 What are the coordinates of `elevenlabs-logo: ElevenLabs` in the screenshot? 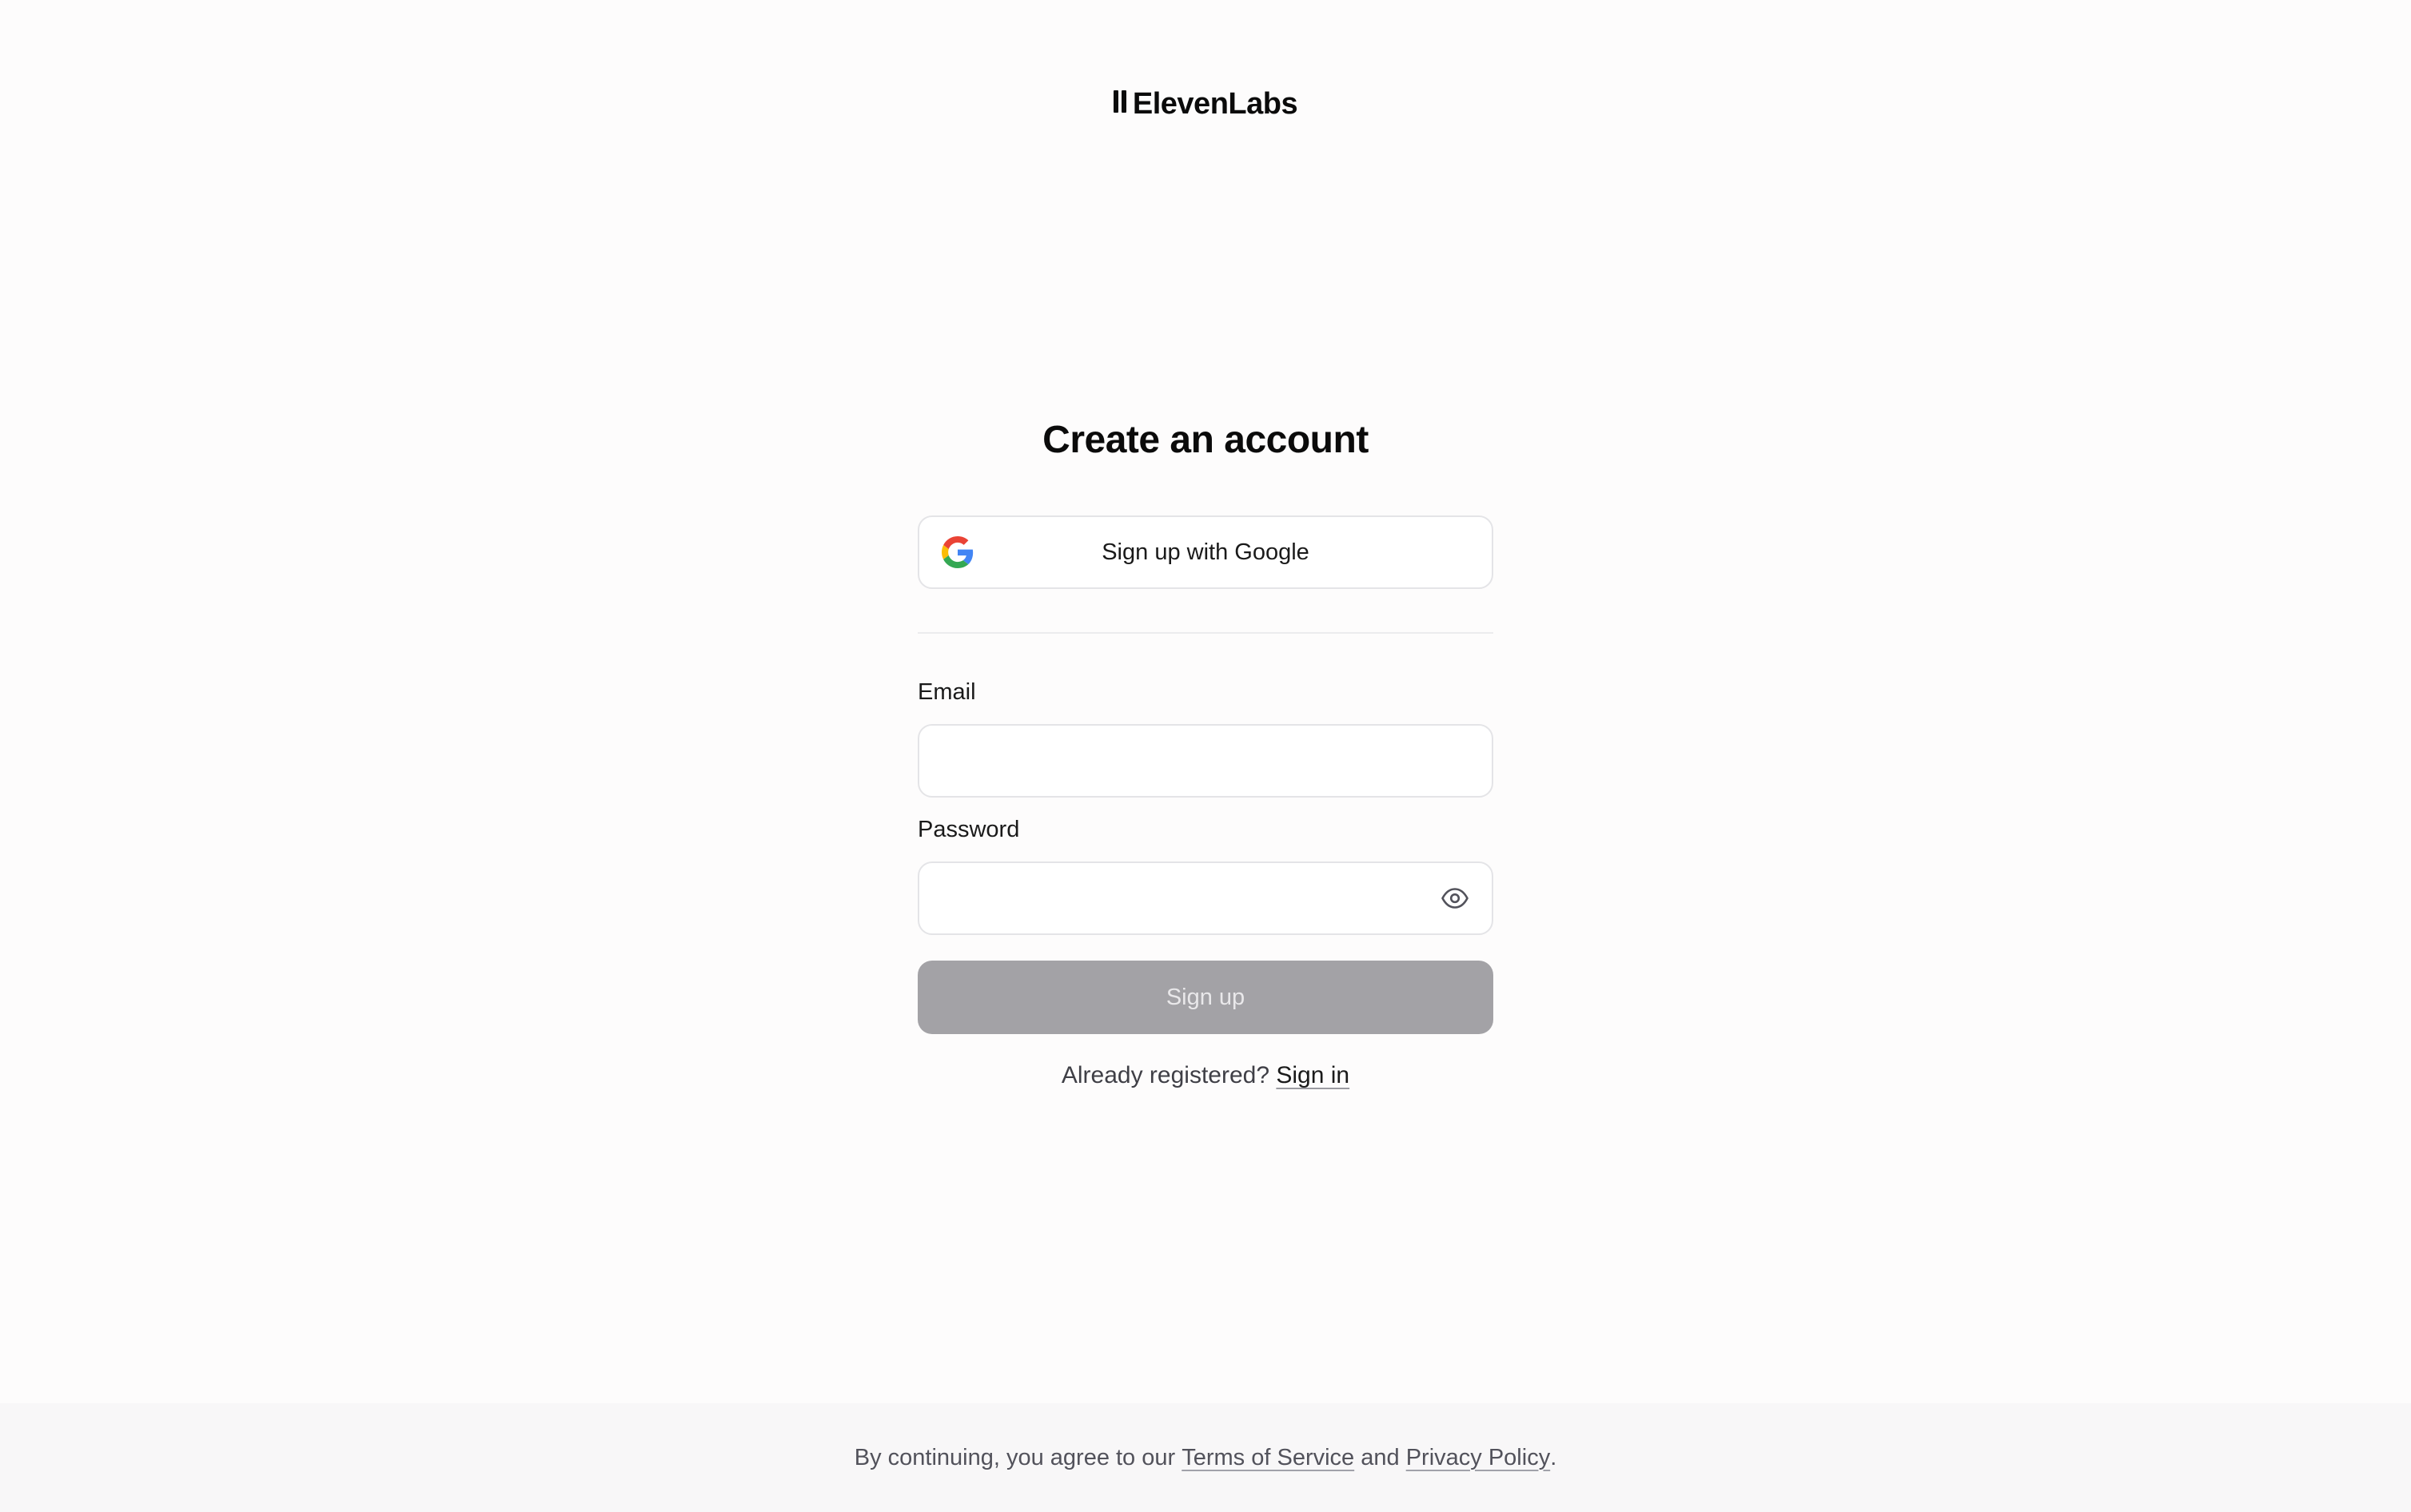 It's located at (1205, 104).